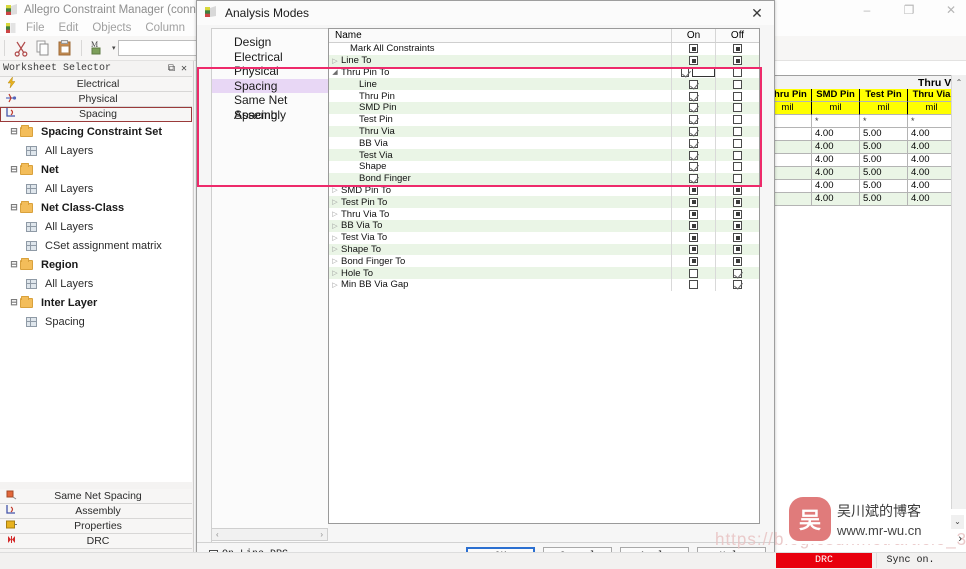  What do you see at coordinates (884, 95) in the screenshot?
I see `column-header: Test Pin` at bounding box center [884, 95].